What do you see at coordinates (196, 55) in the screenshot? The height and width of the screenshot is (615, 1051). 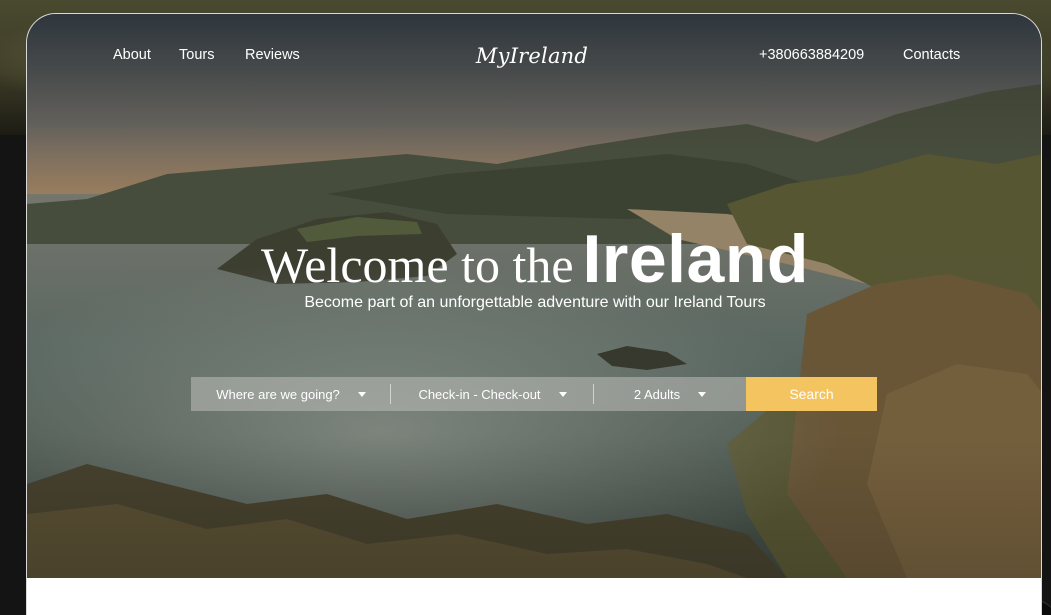 I see `nav-tours-link: Tours` at bounding box center [196, 55].